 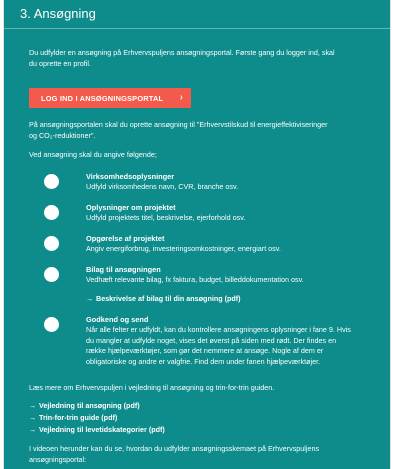 I want to click on section-title: 3. Ansøgning, so click(x=58, y=13).